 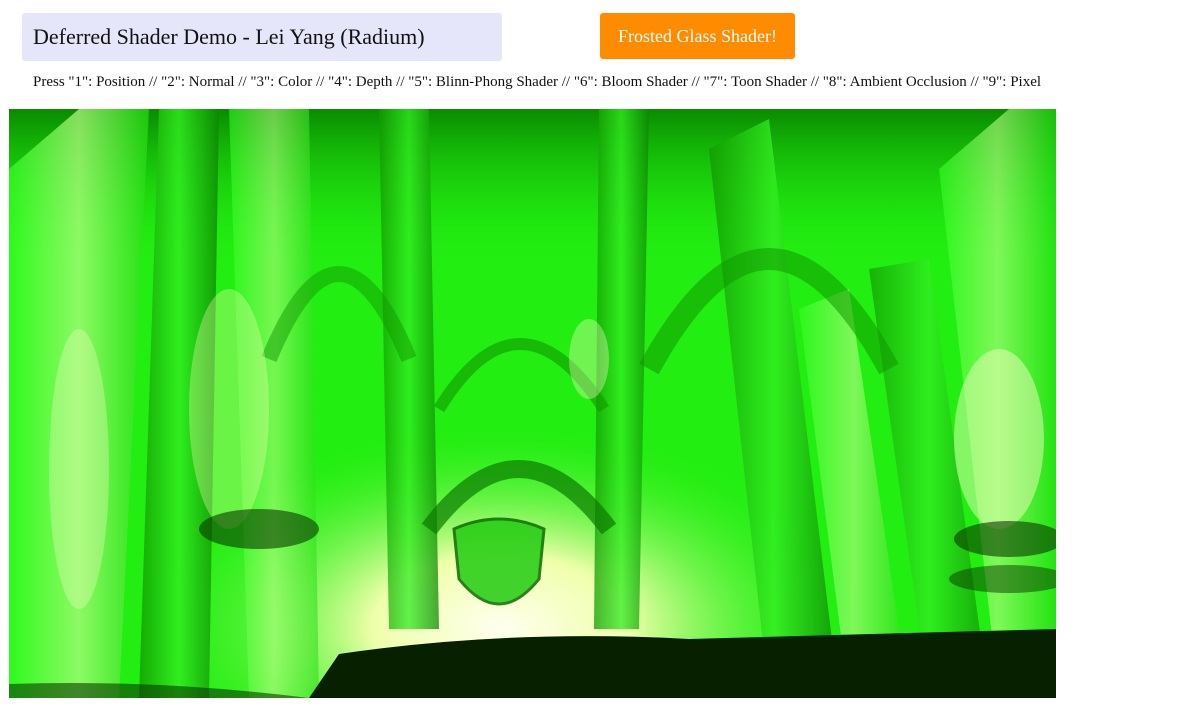 What do you see at coordinates (697, 36) in the screenshot?
I see `frosted-glass-shader-button: Frosted Glass Shader!` at bounding box center [697, 36].